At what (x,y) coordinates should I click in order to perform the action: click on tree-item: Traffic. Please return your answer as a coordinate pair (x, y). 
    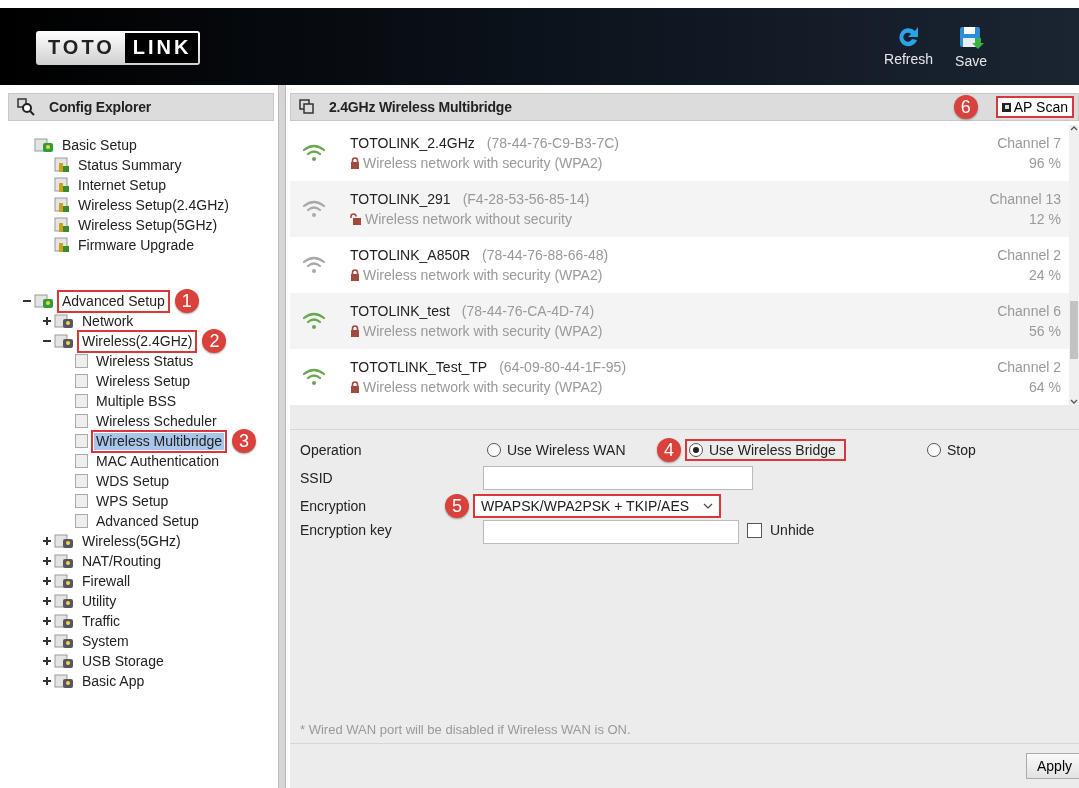
    Looking at the image, I should click on (101, 621).